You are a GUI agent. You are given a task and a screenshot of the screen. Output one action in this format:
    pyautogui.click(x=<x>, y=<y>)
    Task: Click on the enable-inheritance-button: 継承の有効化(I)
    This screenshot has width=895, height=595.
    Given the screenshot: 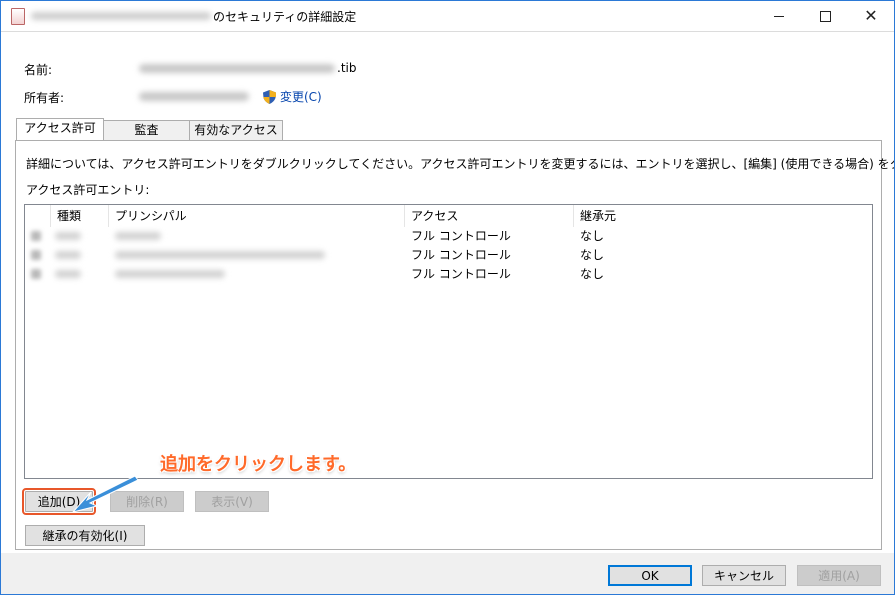 What is the action you would take?
    pyautogui.click(x=85, y=535)
    